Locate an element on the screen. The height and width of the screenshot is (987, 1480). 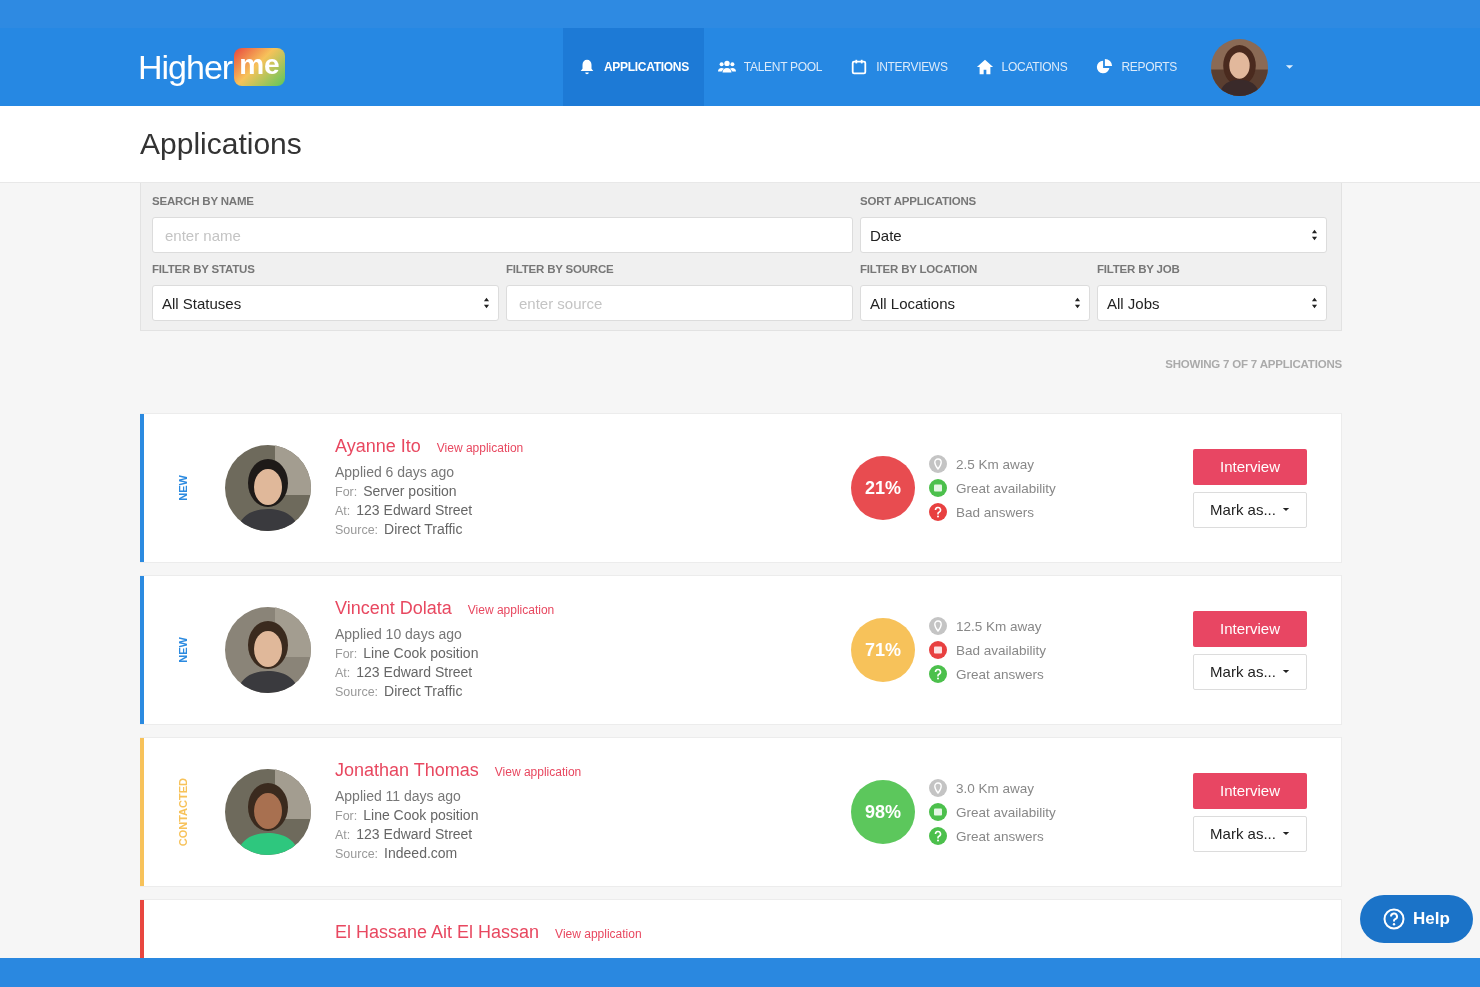
result-count: SHOWING 7 OF 7 APPLICATIONS is located at coordinates (1253, 364).